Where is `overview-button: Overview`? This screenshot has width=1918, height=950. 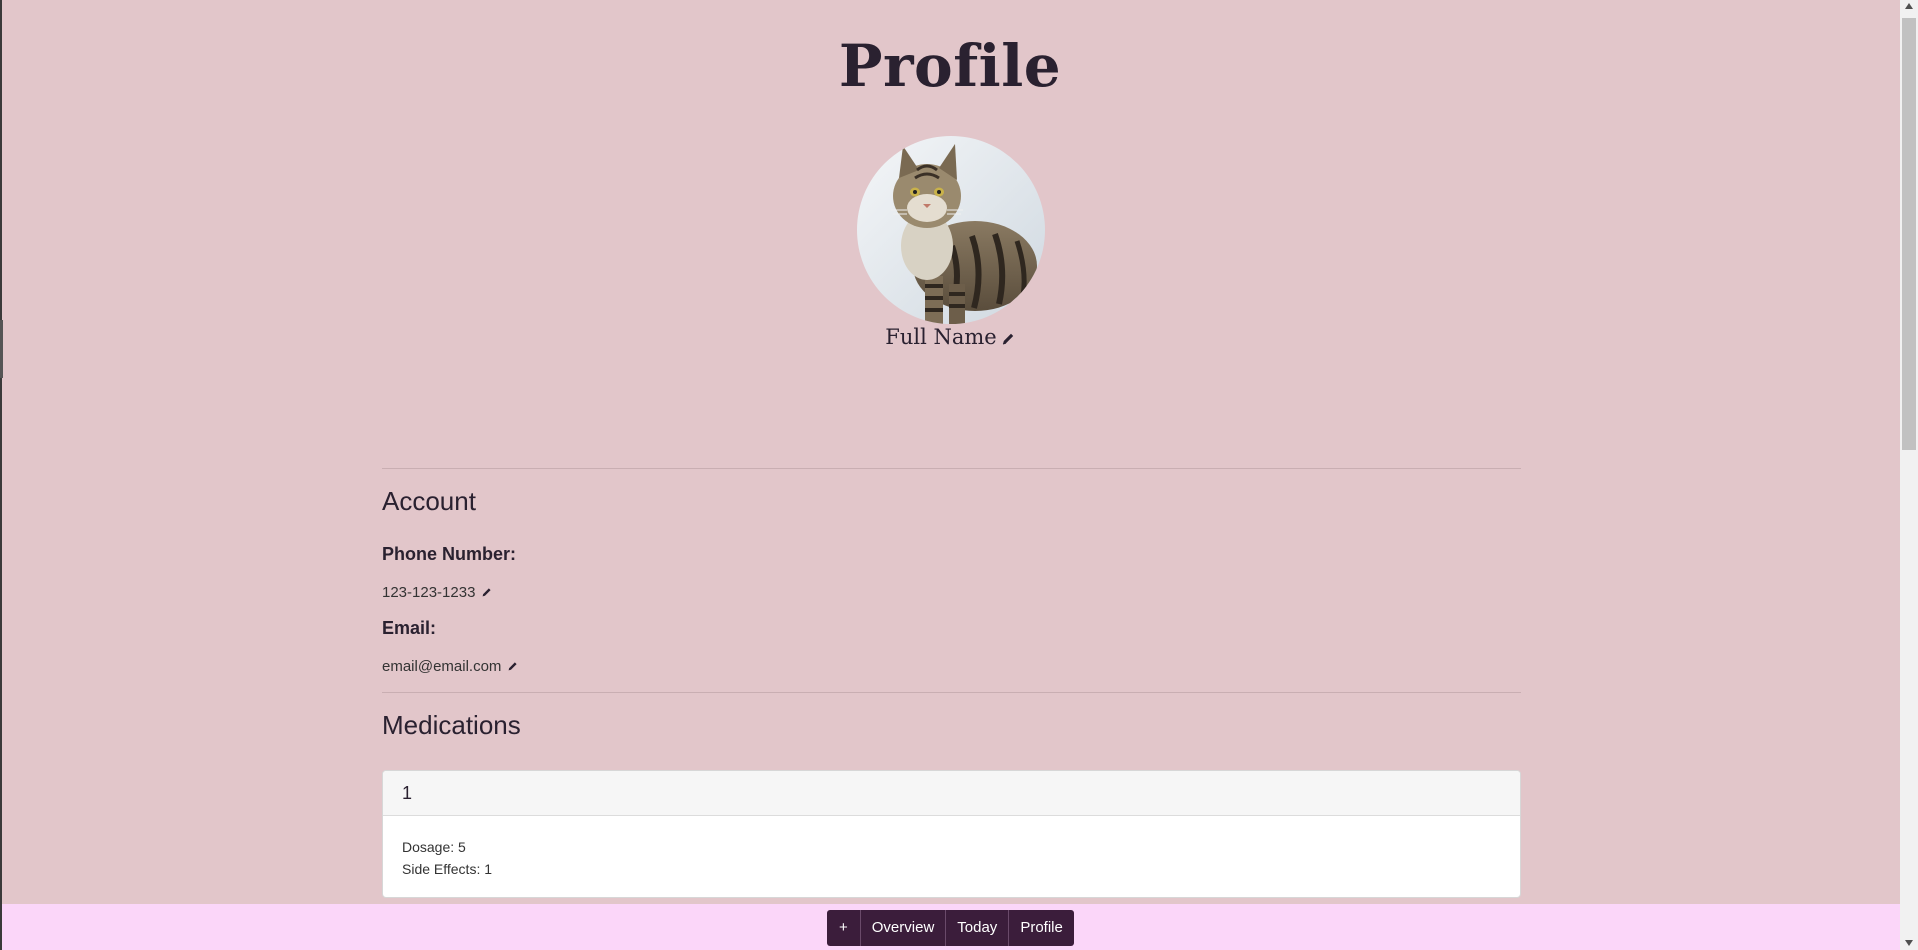 overview-button: Overview is located at coordinates (904, 928).